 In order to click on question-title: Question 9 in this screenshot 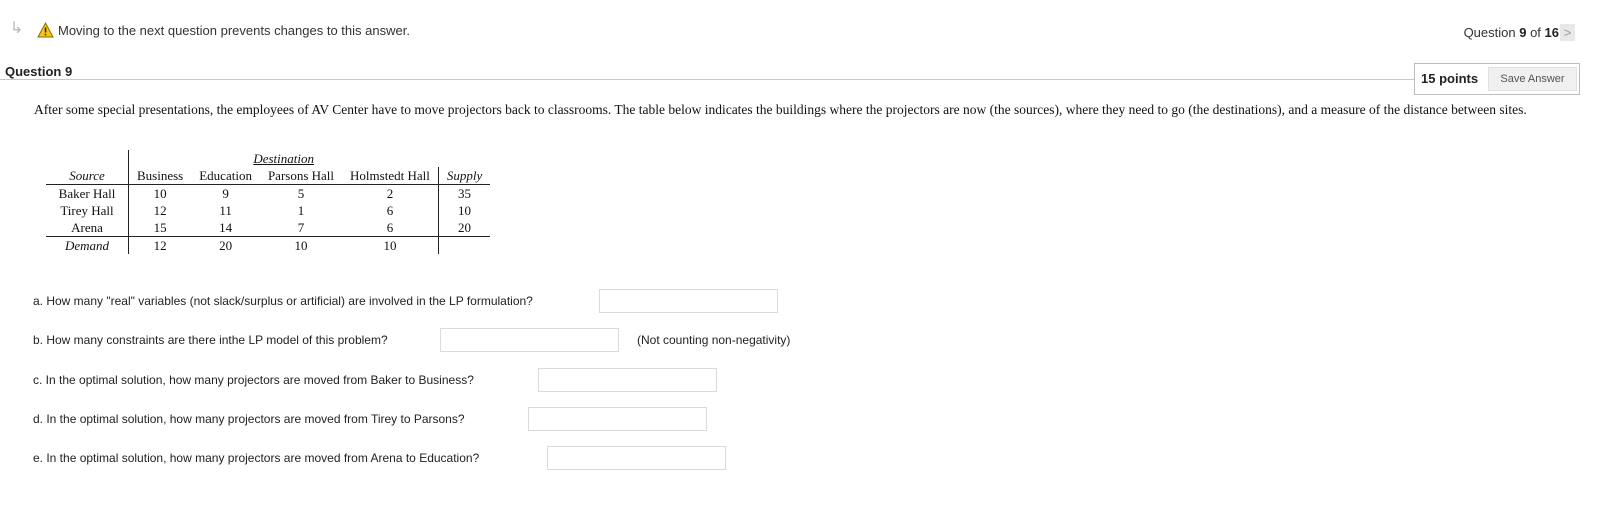, I will do `click(39, 71)`.